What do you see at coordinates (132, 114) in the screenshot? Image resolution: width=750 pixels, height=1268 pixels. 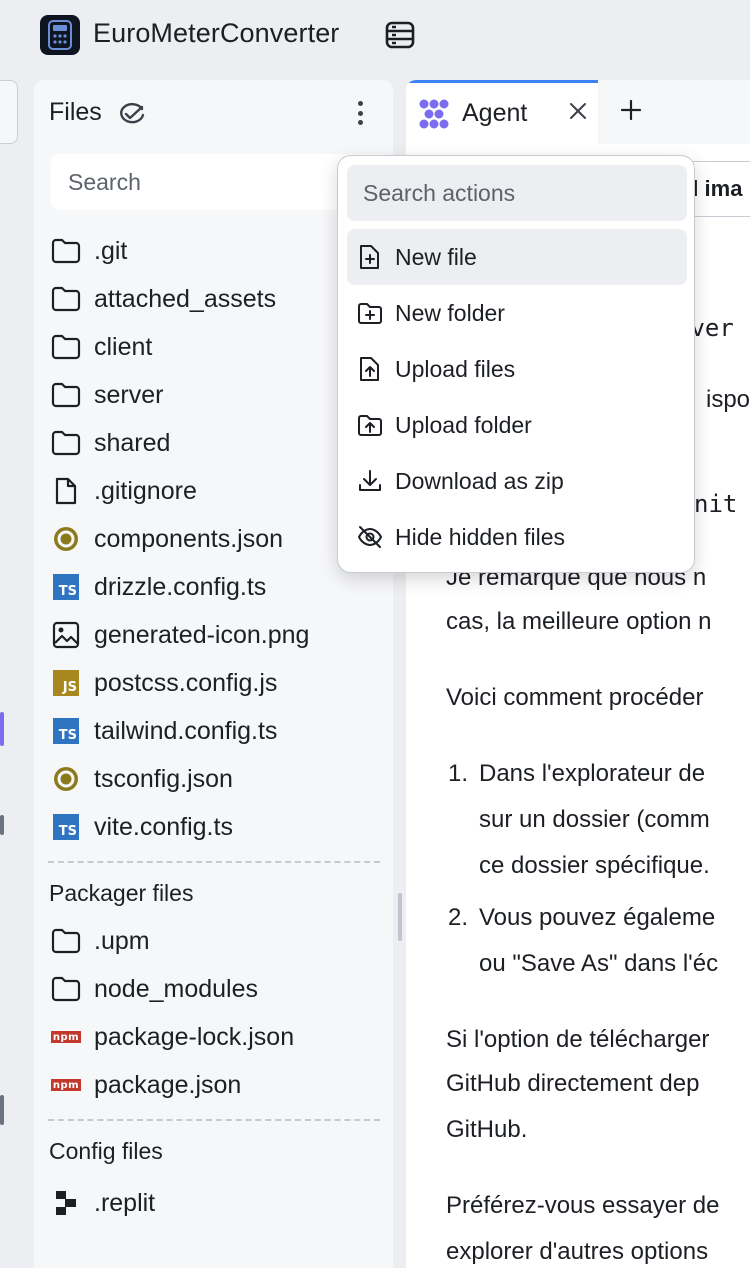 I see `sync-check-icon` at bounding box center [132, 114].